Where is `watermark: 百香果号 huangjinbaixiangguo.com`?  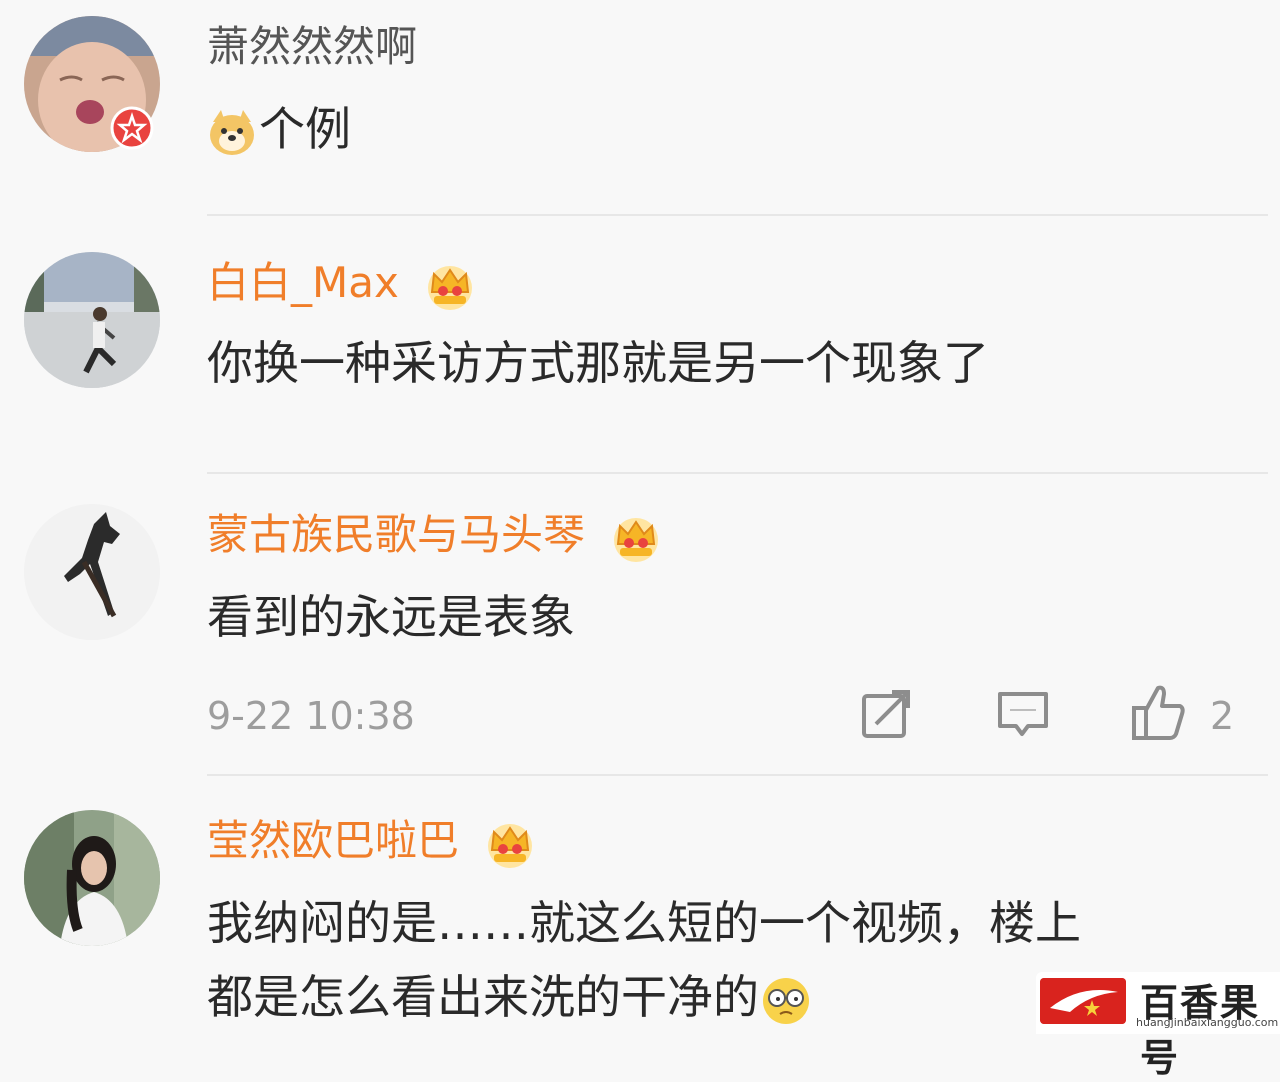
watermark: 百香果号 huangjinbaixiangguo.com is located at coordinates (1158, 1026).